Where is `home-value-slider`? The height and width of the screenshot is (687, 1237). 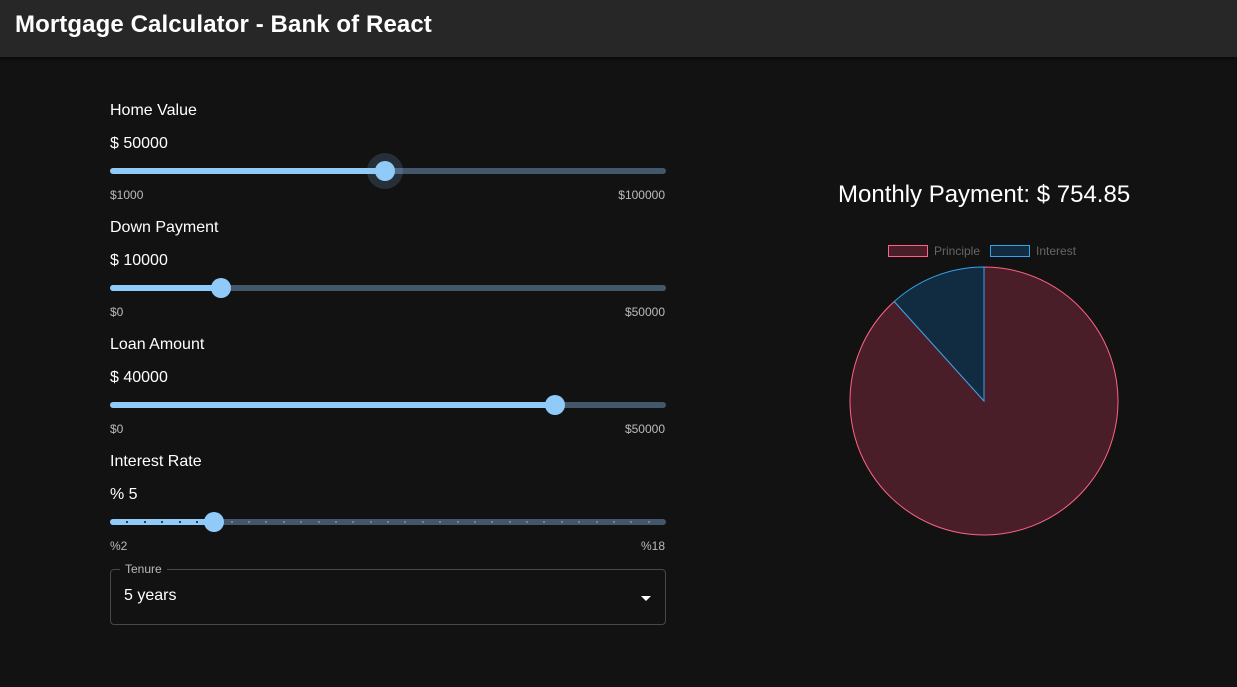
home-value-slider is located at coordinates (388, 171).